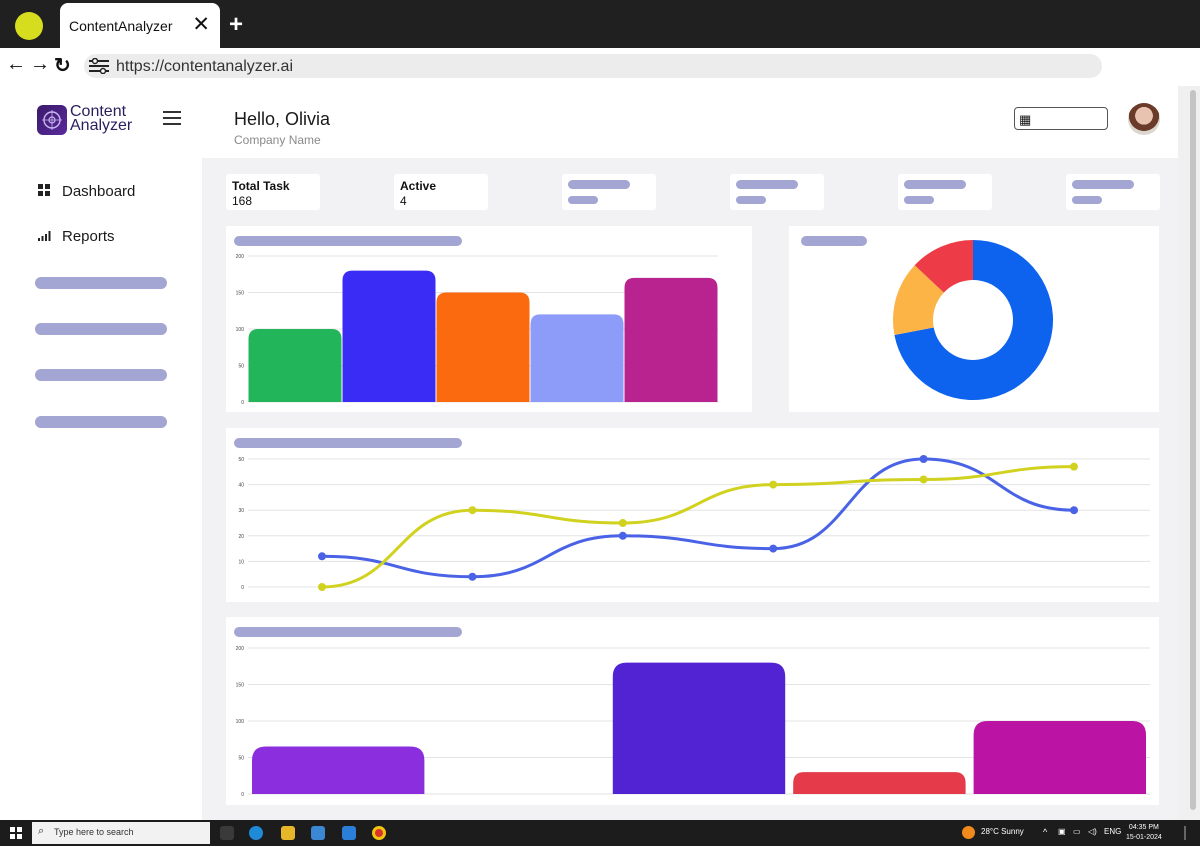 This screenshot has width=1200, height=846. Describe the element at coordinates (242, 201) in the screenshot. I see `stat-value: 168` at that location.